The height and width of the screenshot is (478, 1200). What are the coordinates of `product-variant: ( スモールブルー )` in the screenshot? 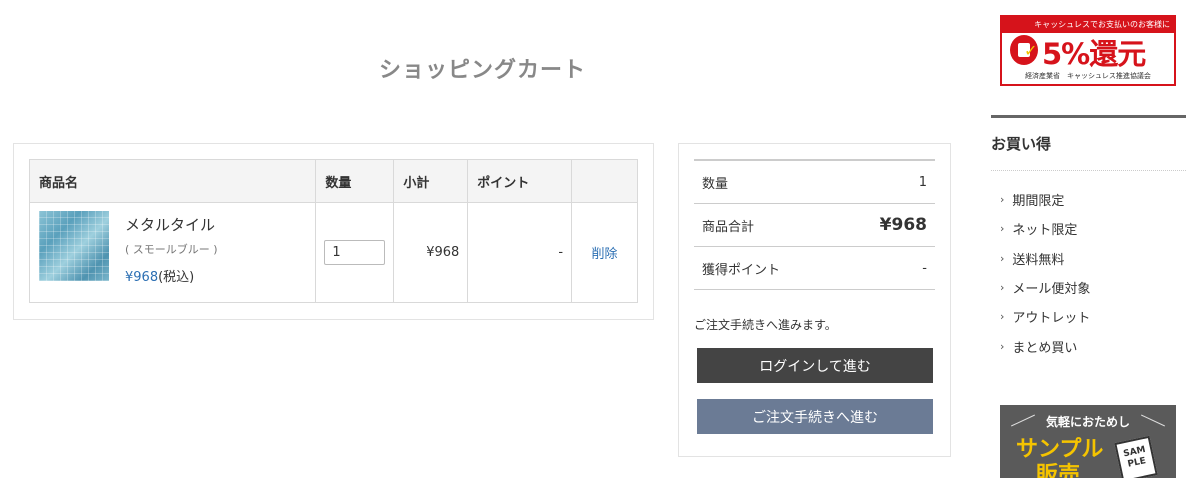 It's located at (171, 249).